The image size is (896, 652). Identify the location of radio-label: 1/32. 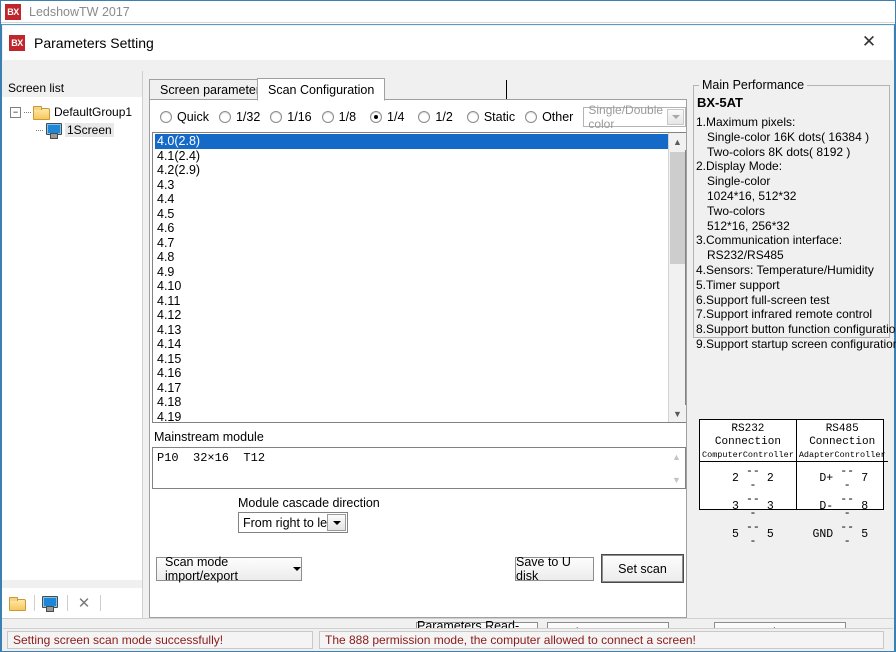
(248, 117).